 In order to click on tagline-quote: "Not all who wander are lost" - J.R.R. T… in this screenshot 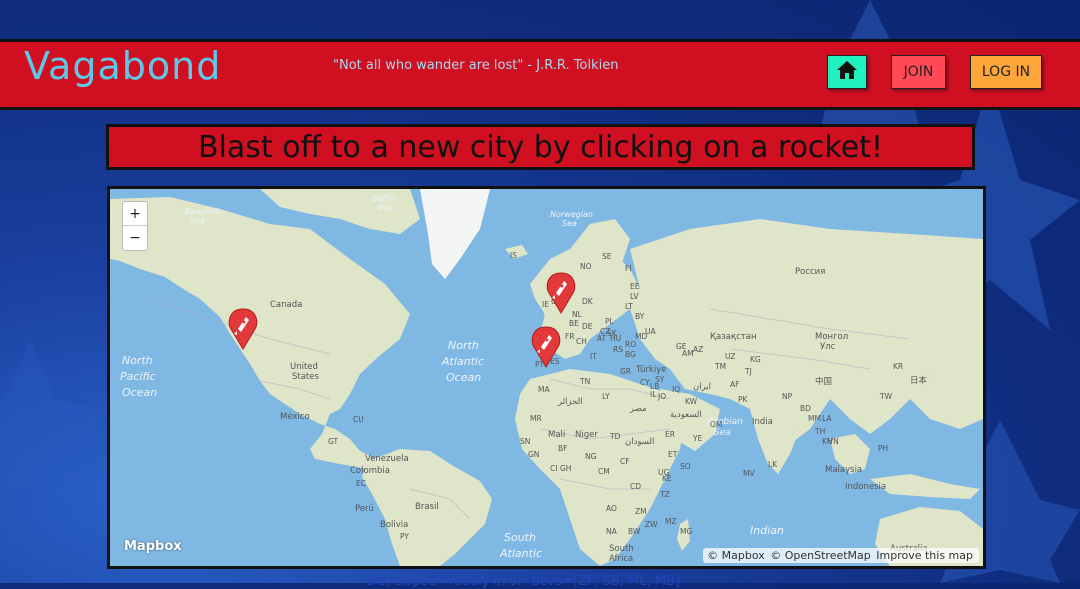, I will do `click(476, 65)`.